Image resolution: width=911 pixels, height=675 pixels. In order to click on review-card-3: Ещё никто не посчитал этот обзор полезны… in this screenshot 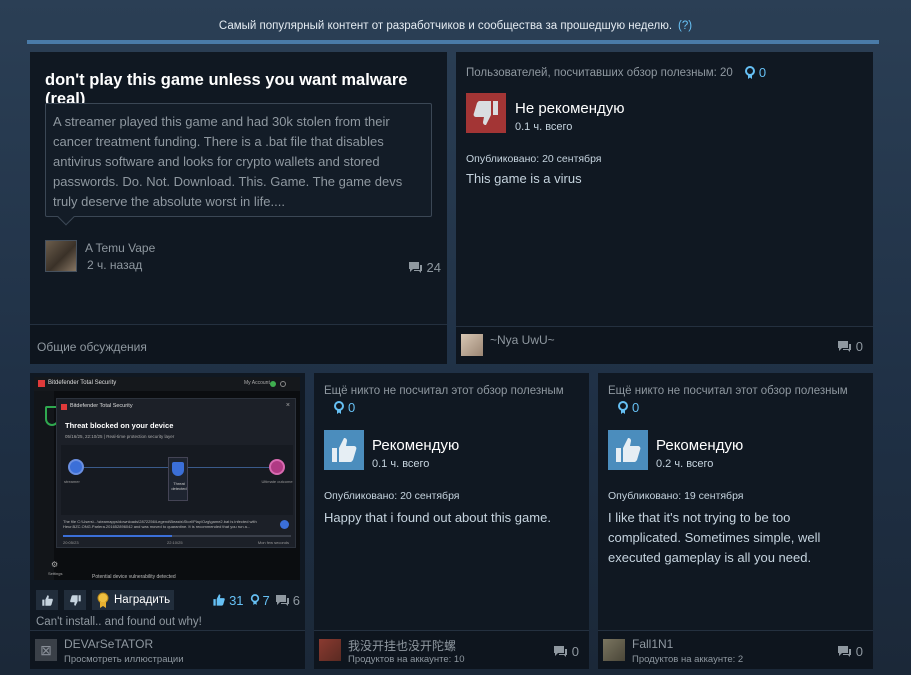, I will do `click(735, 521)`.